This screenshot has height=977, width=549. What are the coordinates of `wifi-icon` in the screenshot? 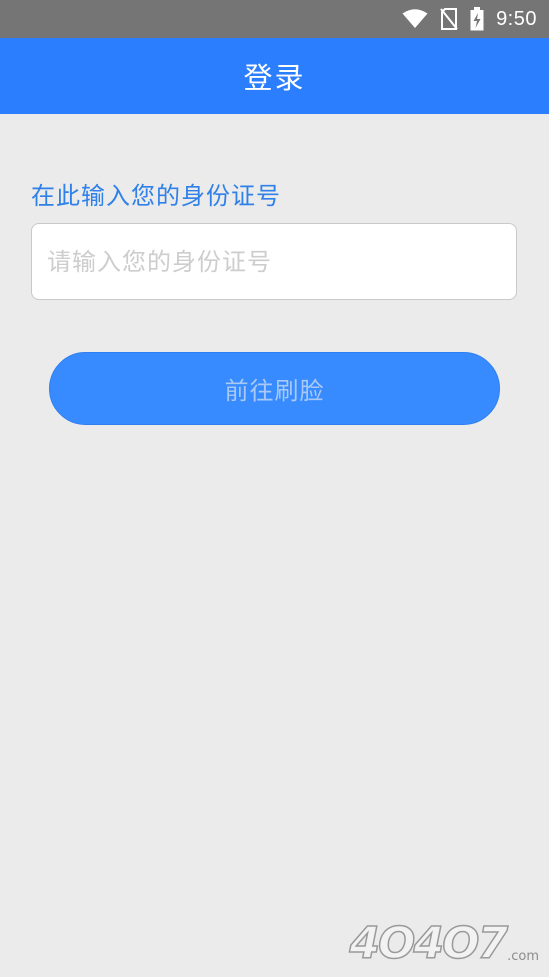 It's located at (415, 19).